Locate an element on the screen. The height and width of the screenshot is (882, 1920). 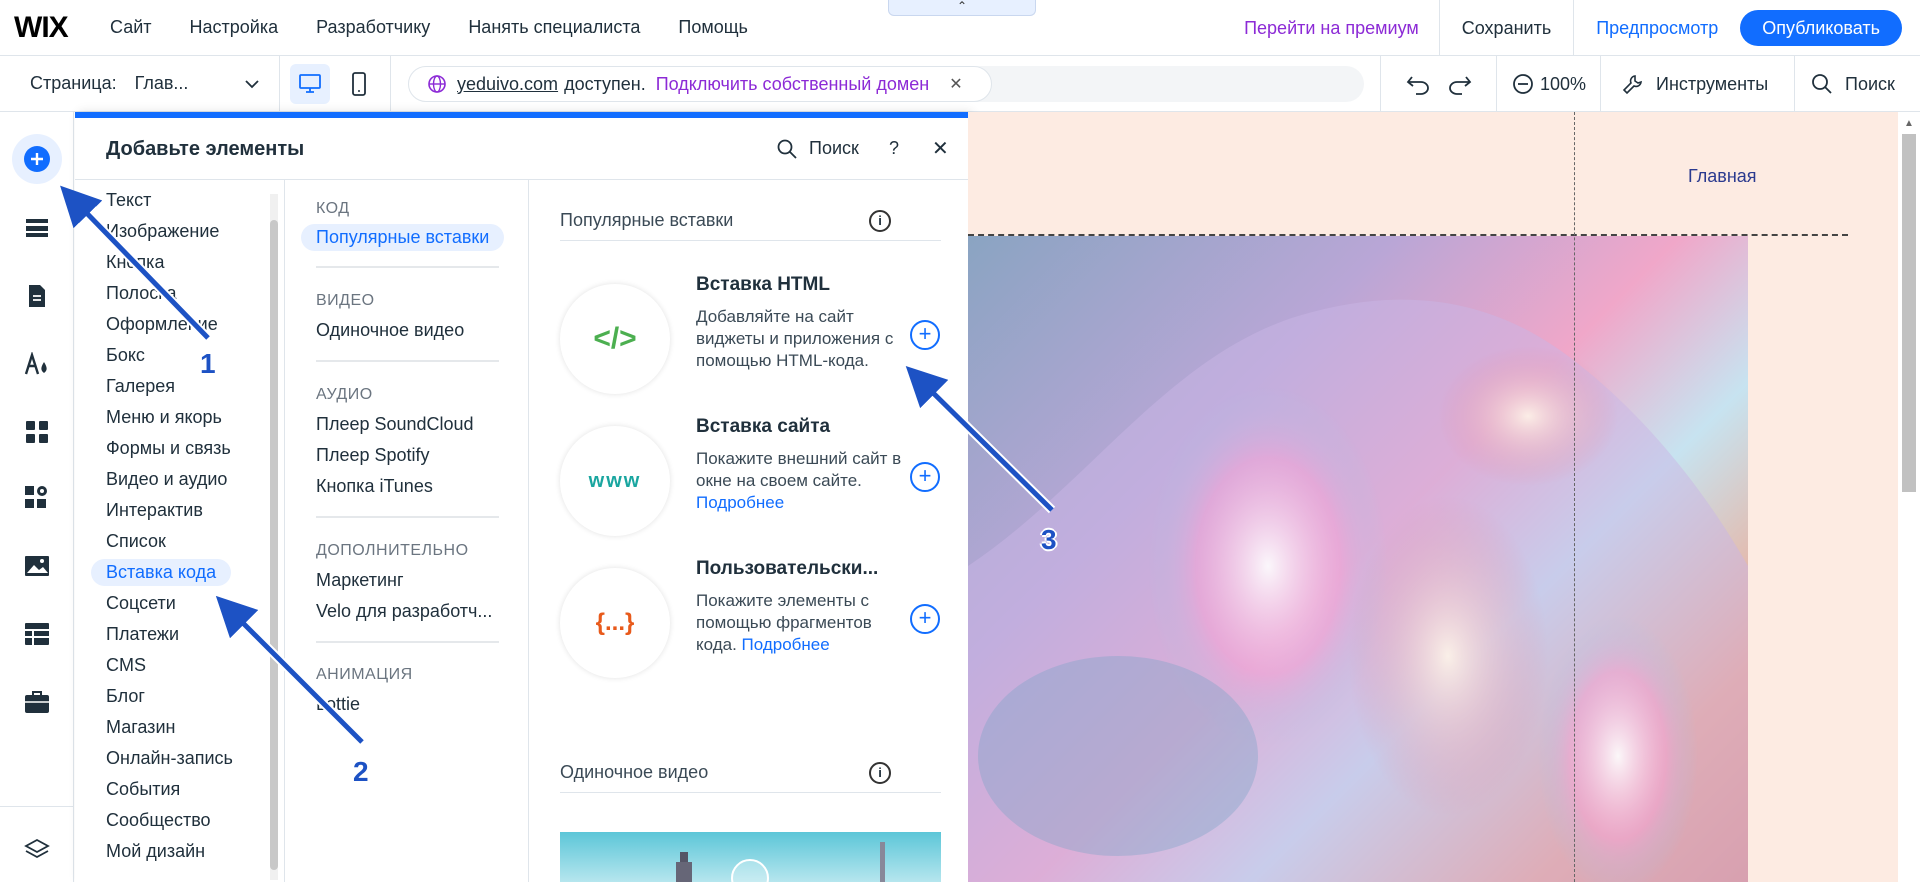
category-item: Галерея is located at coordinates (140, 386).